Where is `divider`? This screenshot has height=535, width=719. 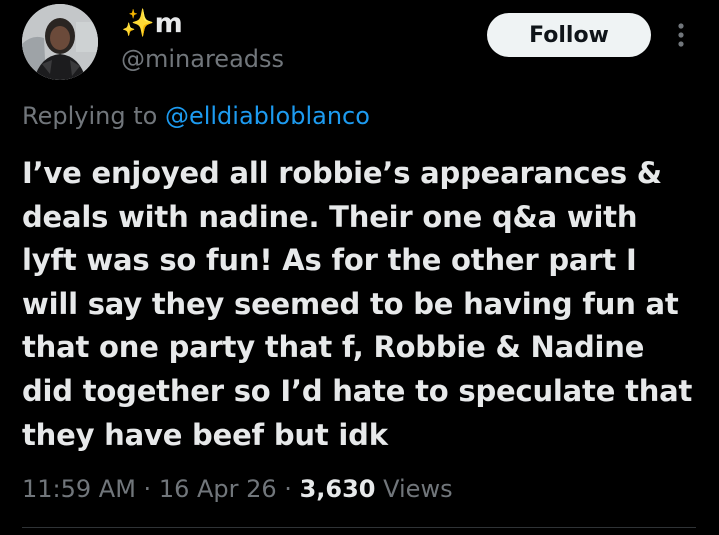 divider is located at coordinates (359, 527).